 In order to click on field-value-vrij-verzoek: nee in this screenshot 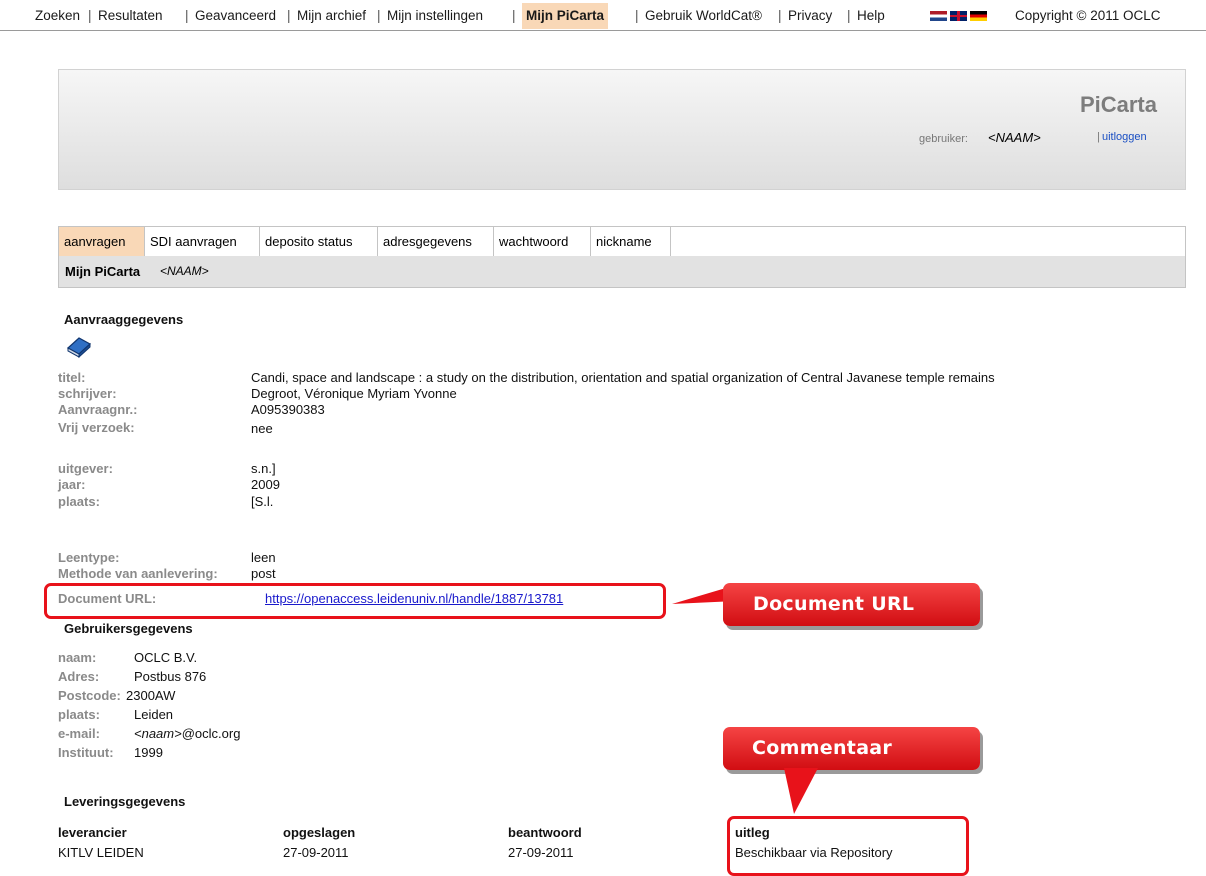, I will do `click(262, 428)`.